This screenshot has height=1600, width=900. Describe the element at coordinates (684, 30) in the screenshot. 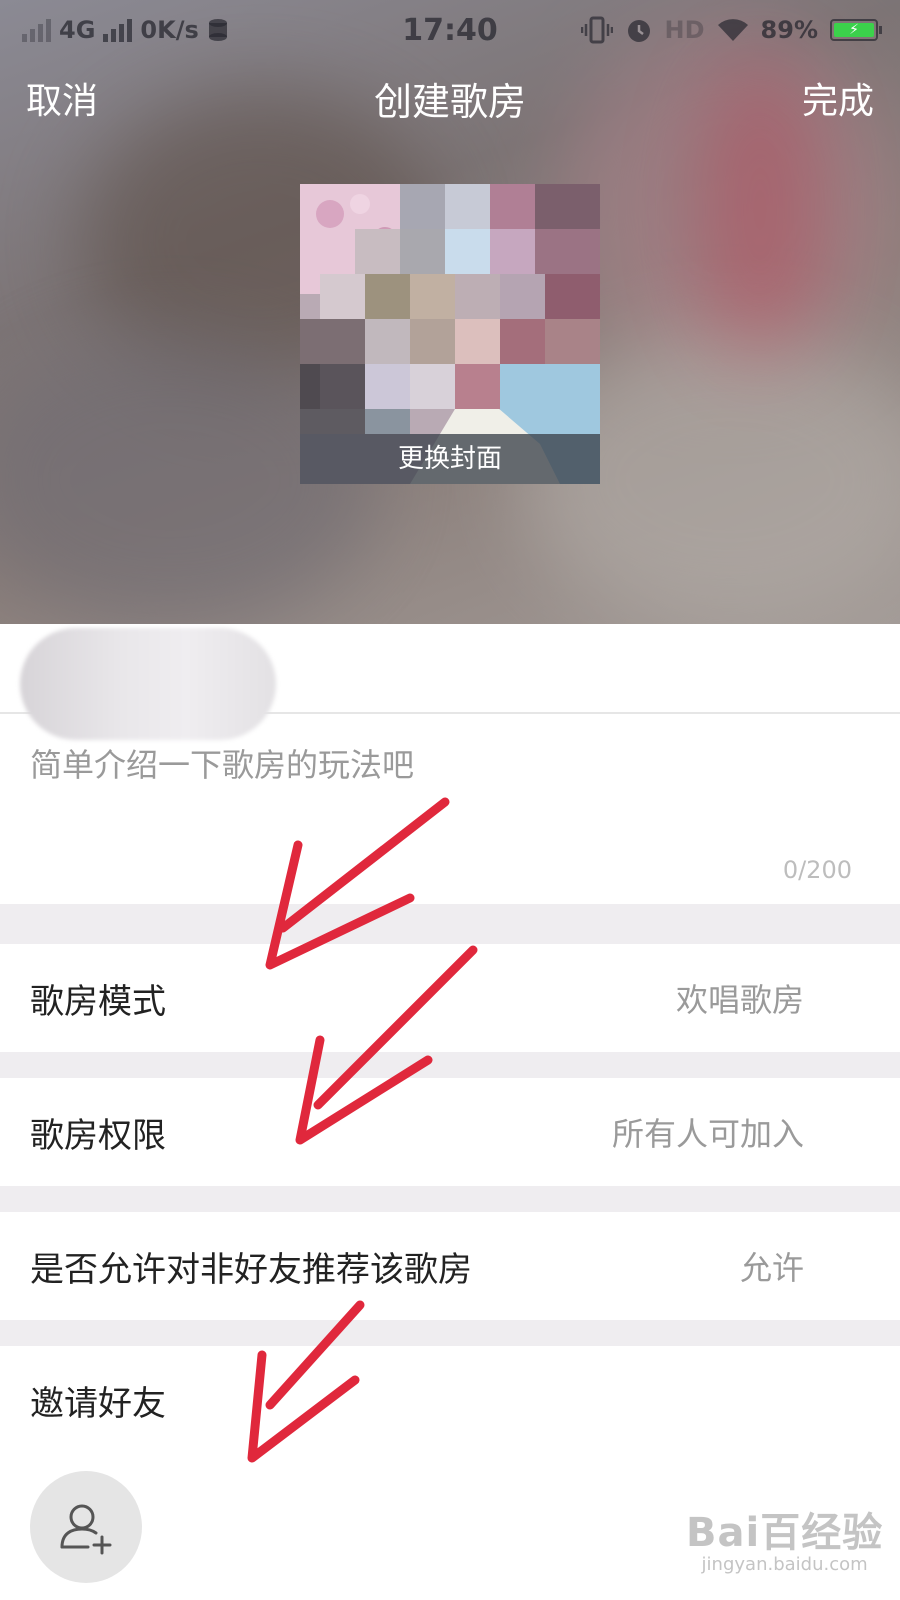

I see `hd-indicator: HD` at that location.